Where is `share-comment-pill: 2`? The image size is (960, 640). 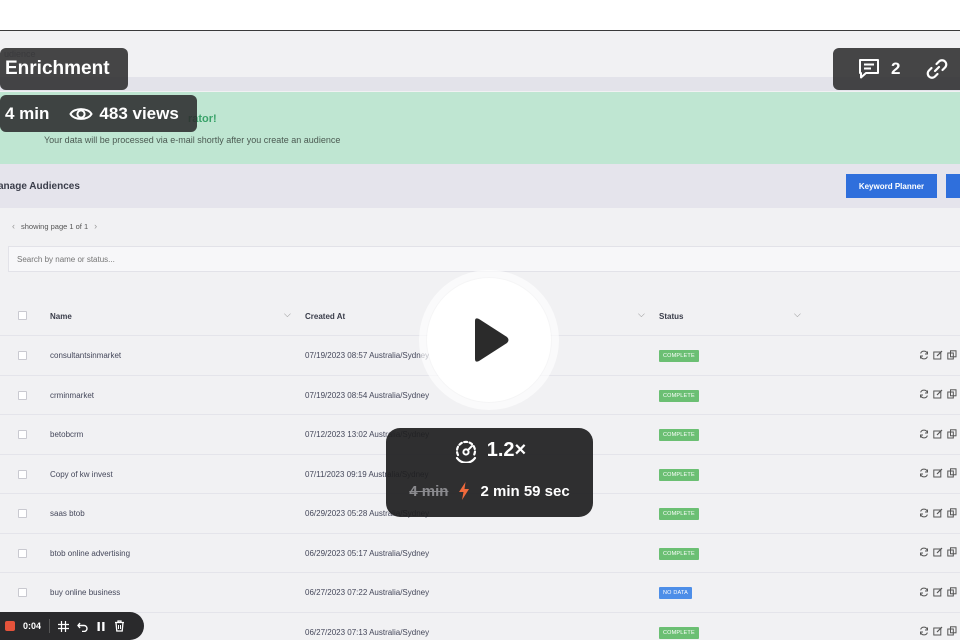
share-comment-pill: 2 is located at coordinates (896, 69).